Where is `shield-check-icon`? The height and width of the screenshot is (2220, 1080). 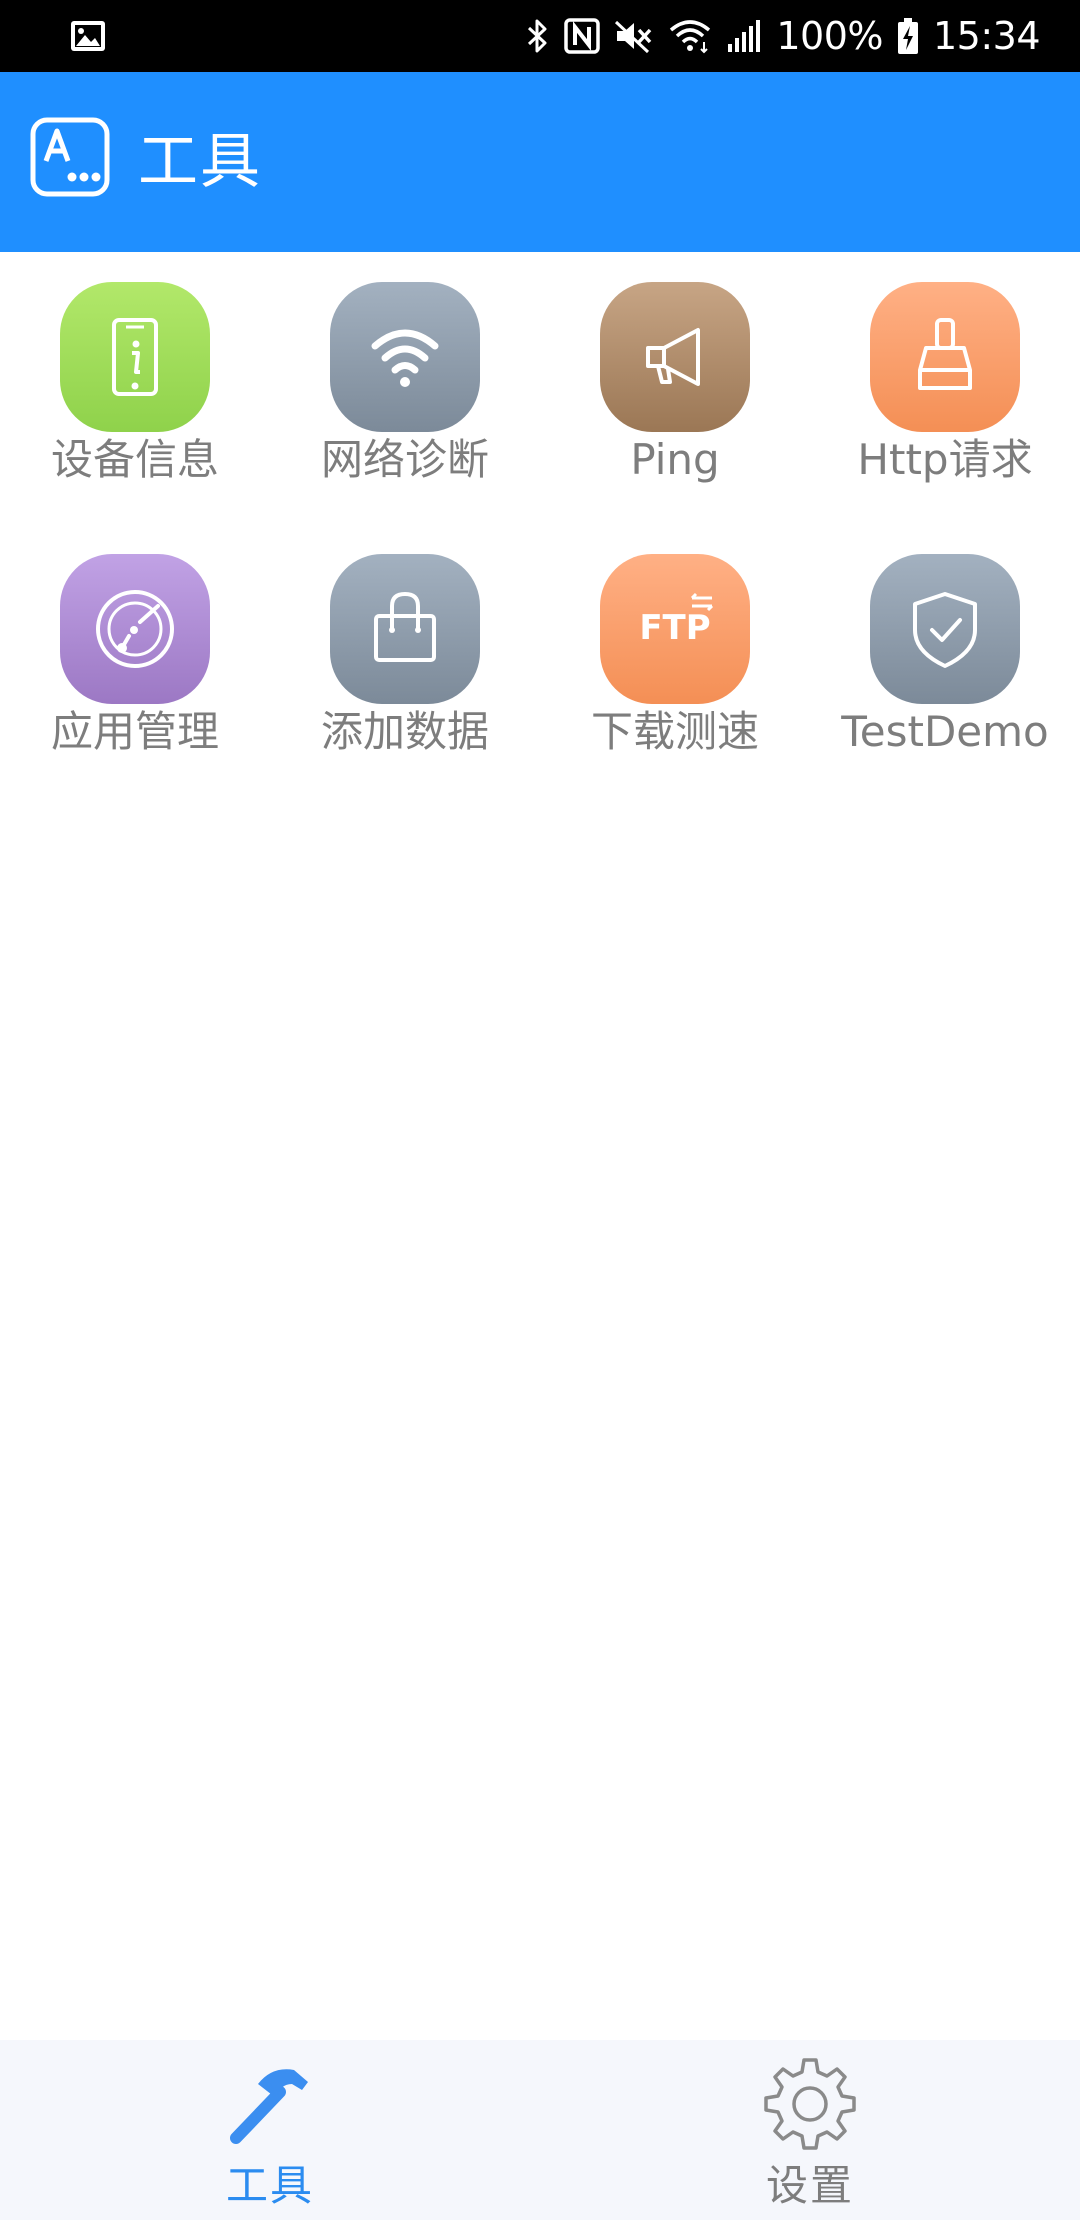 shield-check-icon is located at coordinates (945, 629).